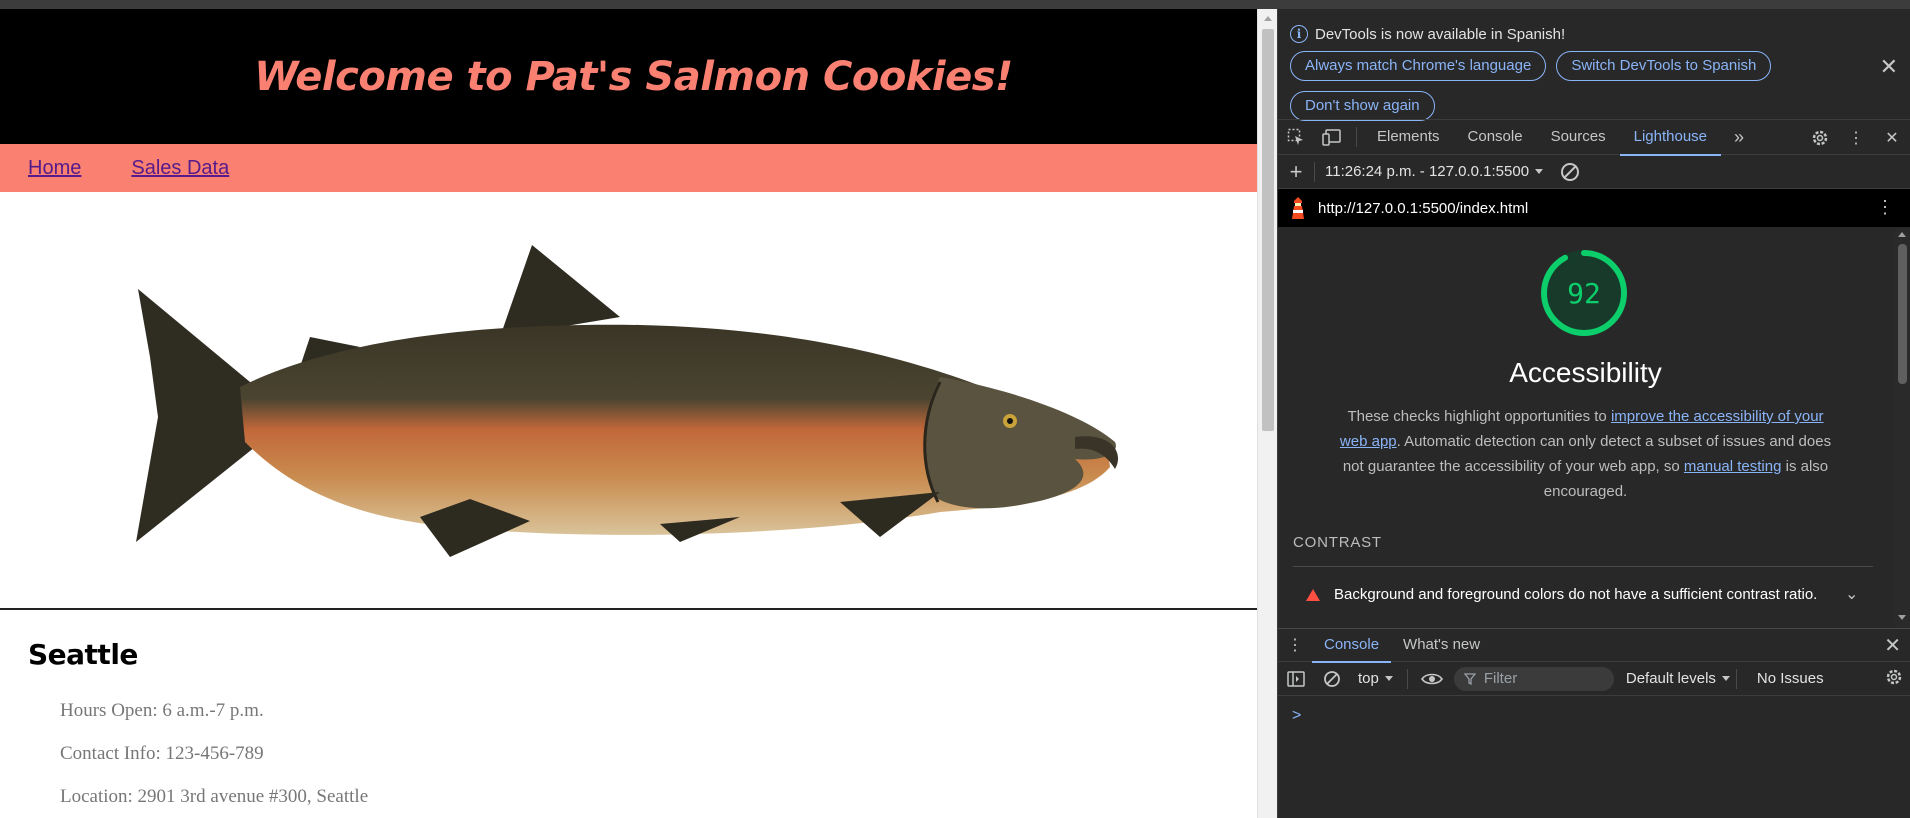 The image size is (1910, 818). Describe the element at coordinates (1539, 171) in the screenshot. I see `report-selector-caret-icon` at that location.